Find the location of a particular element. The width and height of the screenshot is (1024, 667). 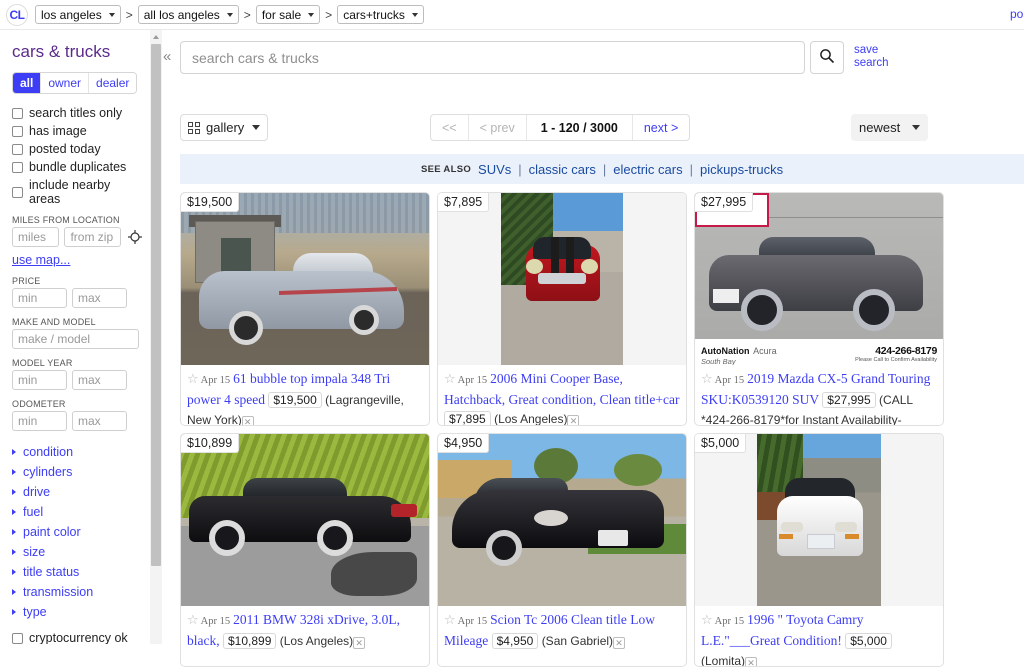

view-mode-button: gallery is located at coordinates (224, 127).